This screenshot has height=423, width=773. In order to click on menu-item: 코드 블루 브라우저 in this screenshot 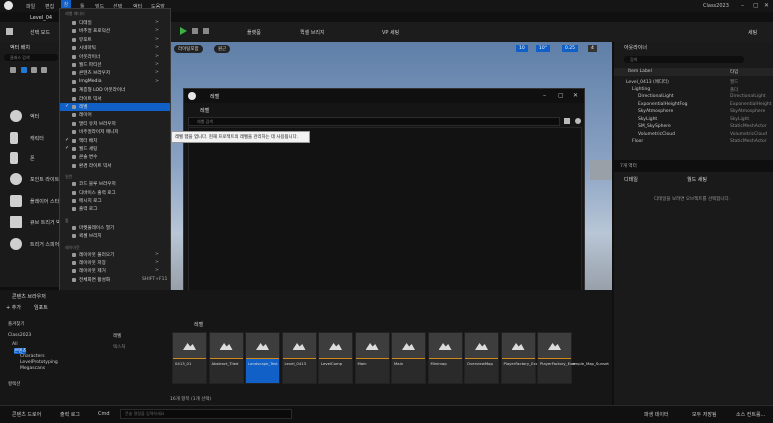, I will do `click(115, 184)`.